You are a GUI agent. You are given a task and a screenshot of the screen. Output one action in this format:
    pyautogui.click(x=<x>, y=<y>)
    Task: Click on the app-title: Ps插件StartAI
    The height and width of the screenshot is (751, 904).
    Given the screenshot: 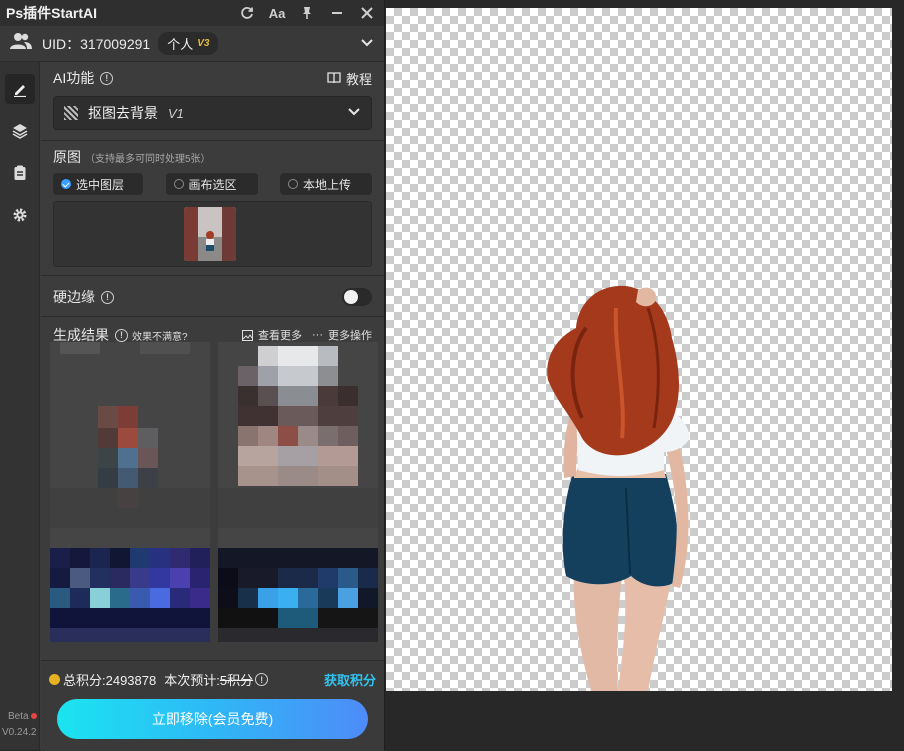 What is the action you would take?
    pyautogui.click(x=52, y=13)
    